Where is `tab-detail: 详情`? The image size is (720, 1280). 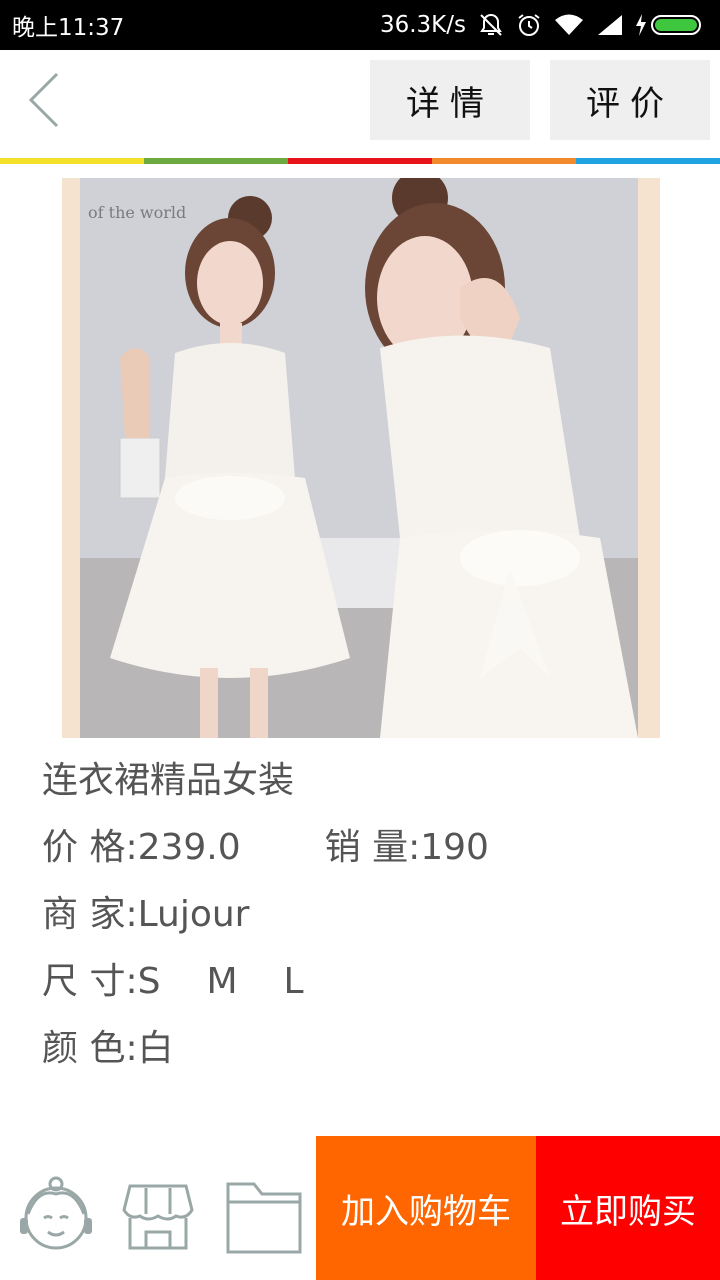
tab-detail: 详情 is located at coordinates (450, 100).